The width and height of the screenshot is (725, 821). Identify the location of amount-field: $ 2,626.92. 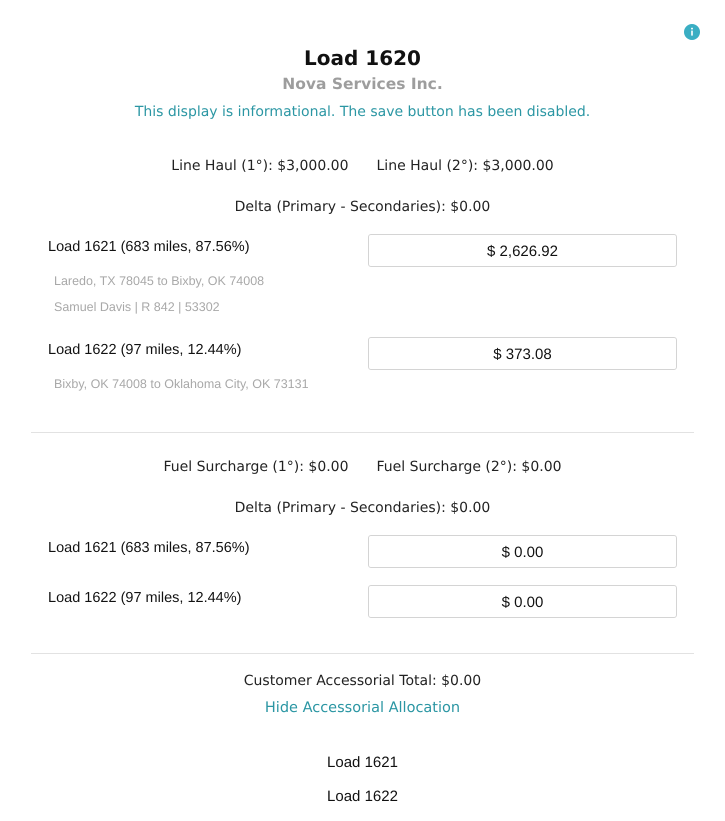
(522, 250).